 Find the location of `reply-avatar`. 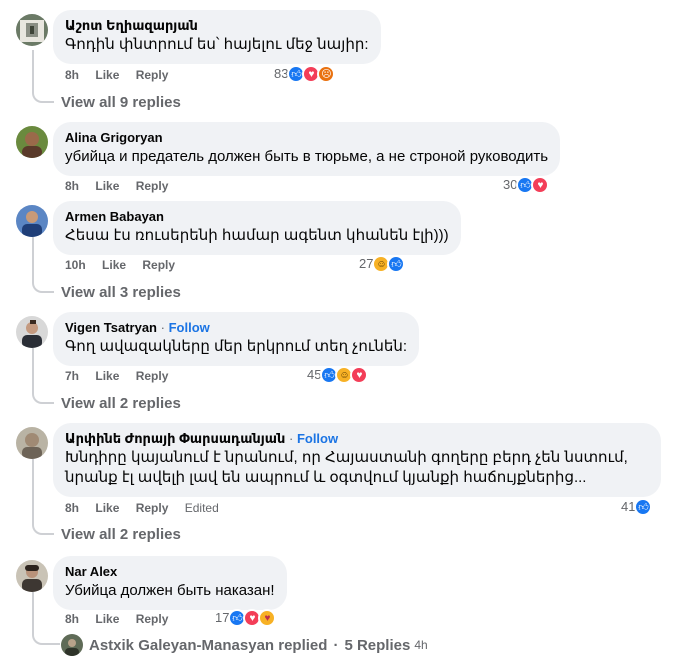

reply-avatar is located at coordinates (72, 645).